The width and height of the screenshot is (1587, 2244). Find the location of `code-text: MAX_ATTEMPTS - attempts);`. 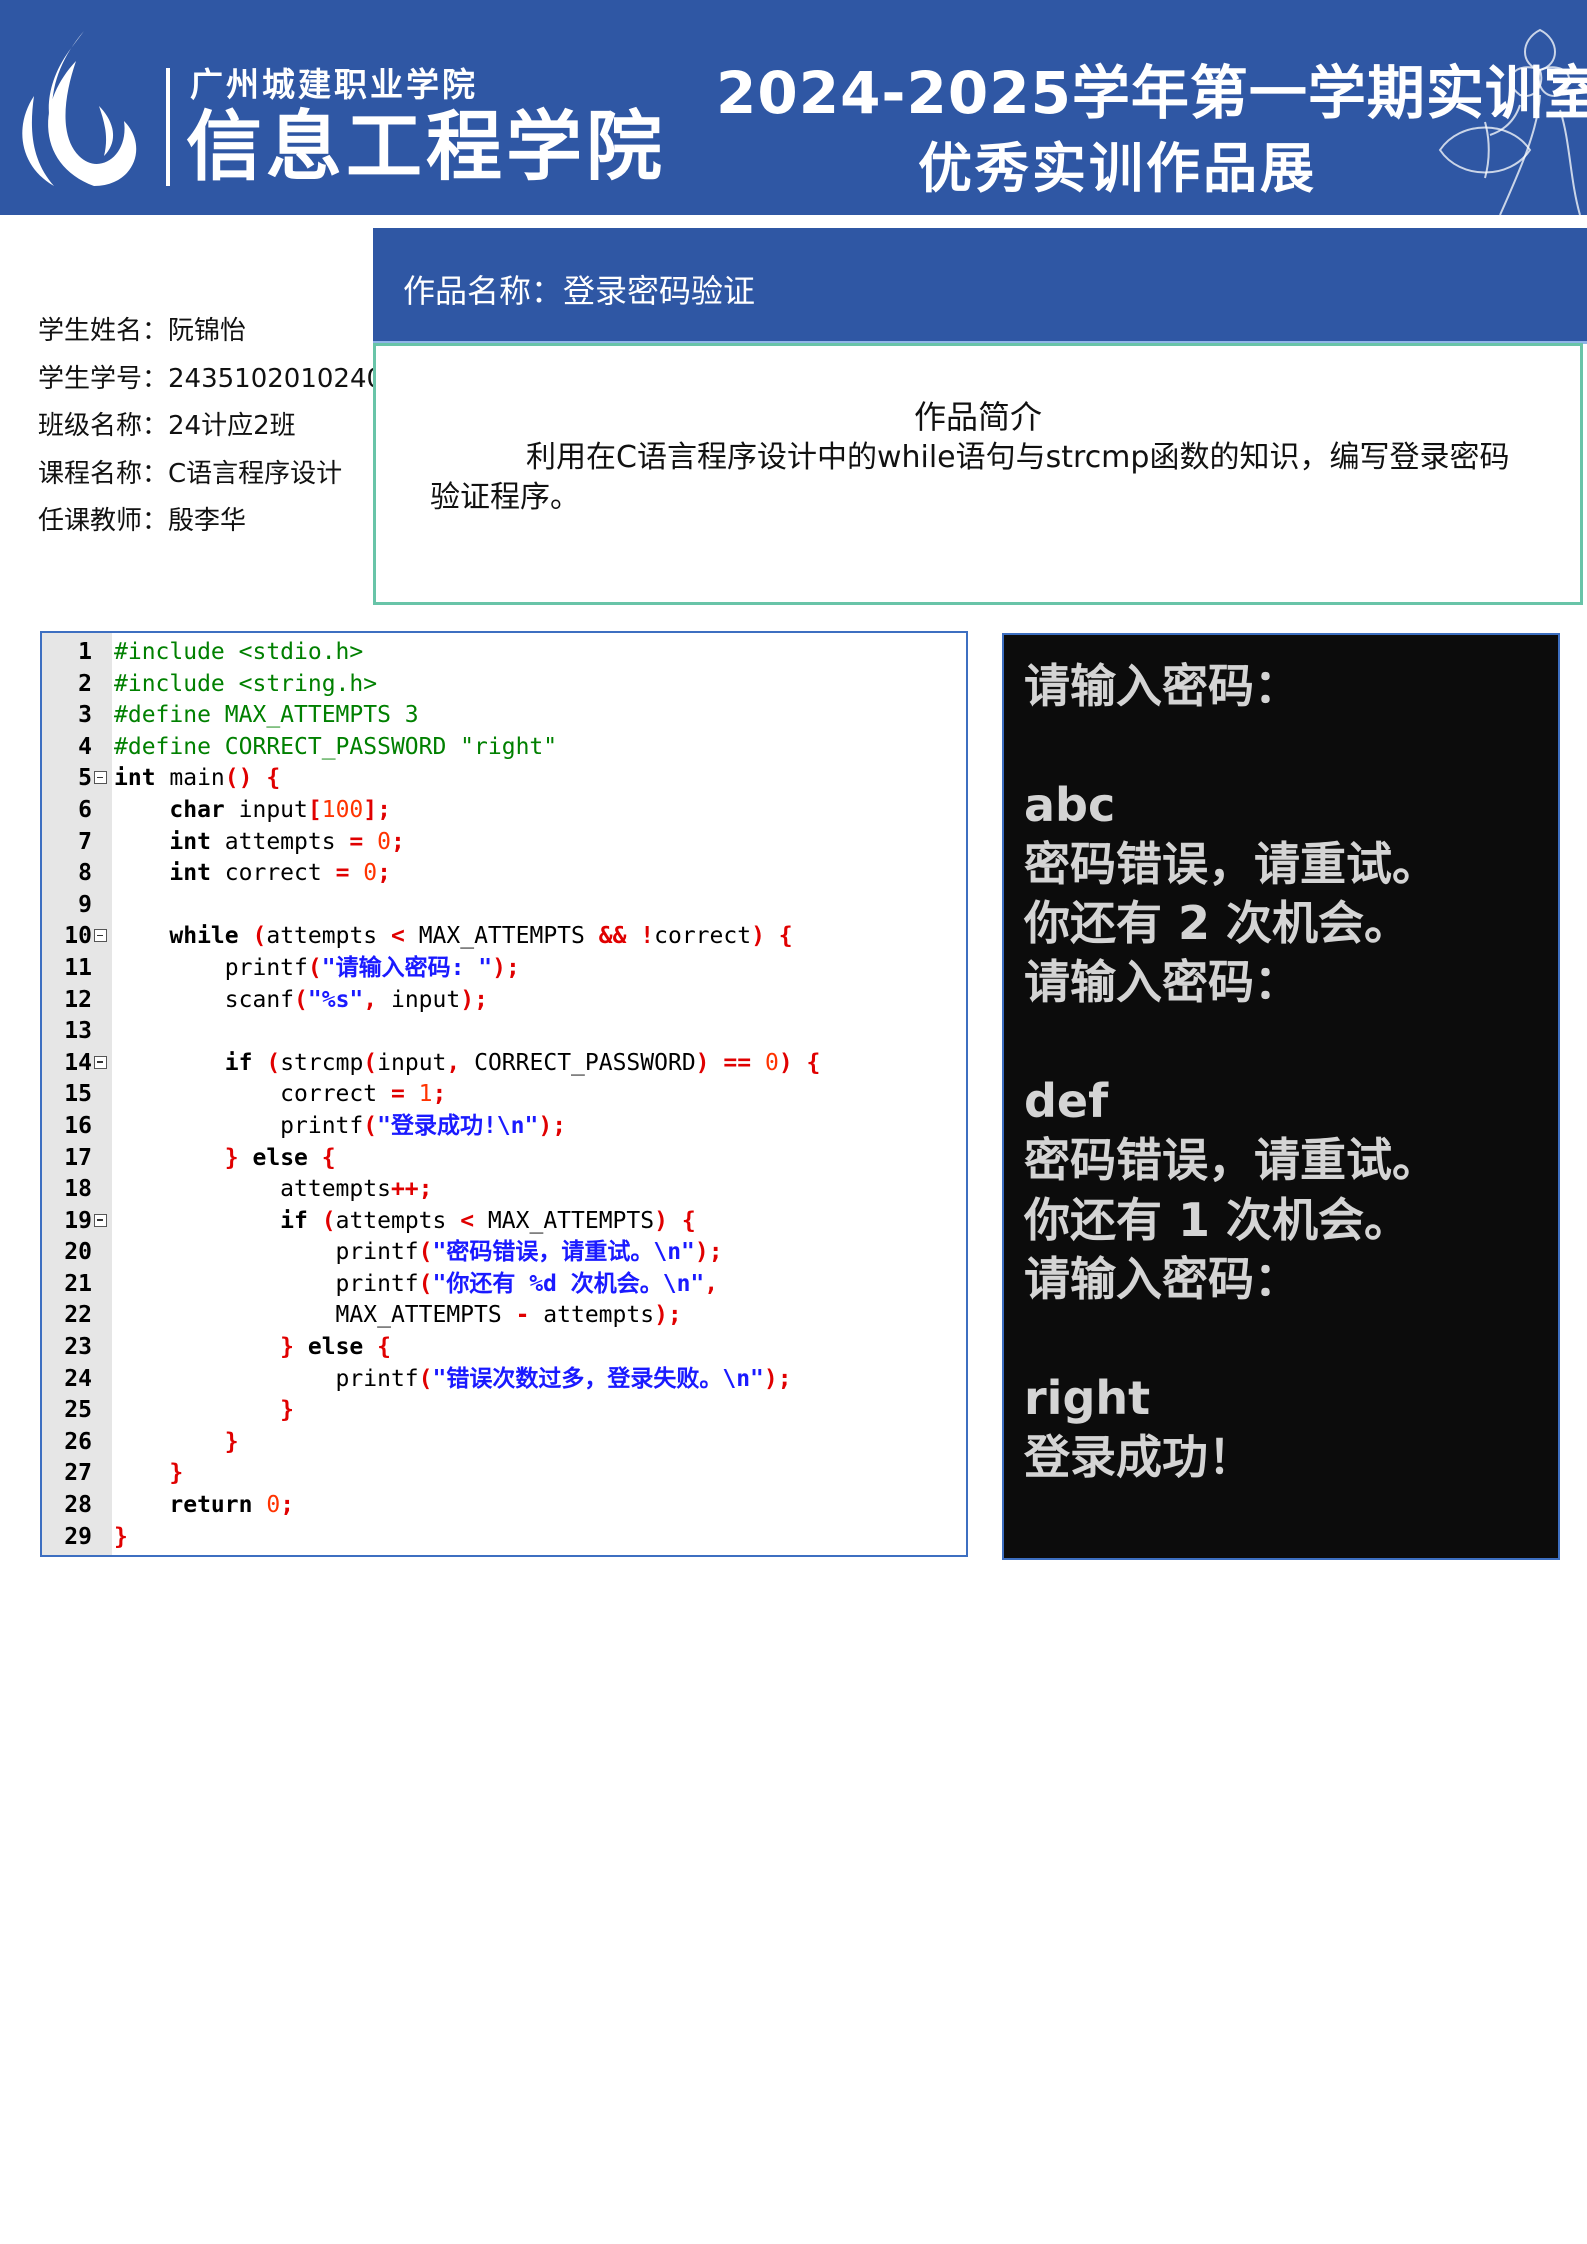

code-text: MAX_ATTEMPTS - attempts); is located at coordinates (398, 1315).